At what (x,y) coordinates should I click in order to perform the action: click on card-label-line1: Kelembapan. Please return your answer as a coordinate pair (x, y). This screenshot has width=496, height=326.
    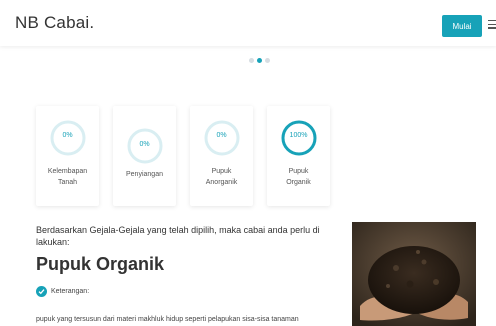
    Looking at the image, I should click on (67, 171).